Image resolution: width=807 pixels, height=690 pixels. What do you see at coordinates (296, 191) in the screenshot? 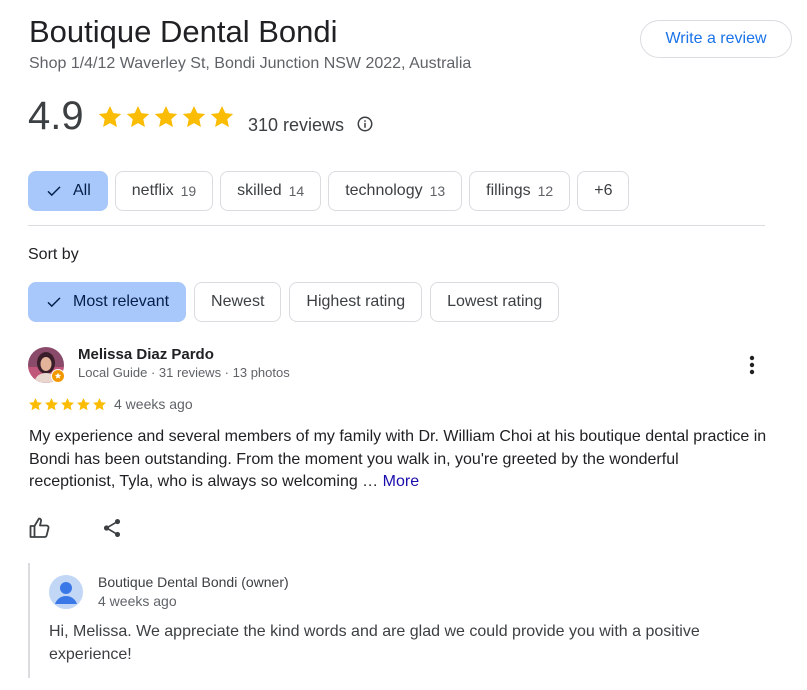
I see `chip-count: 14` at bounding box center [296, 191].